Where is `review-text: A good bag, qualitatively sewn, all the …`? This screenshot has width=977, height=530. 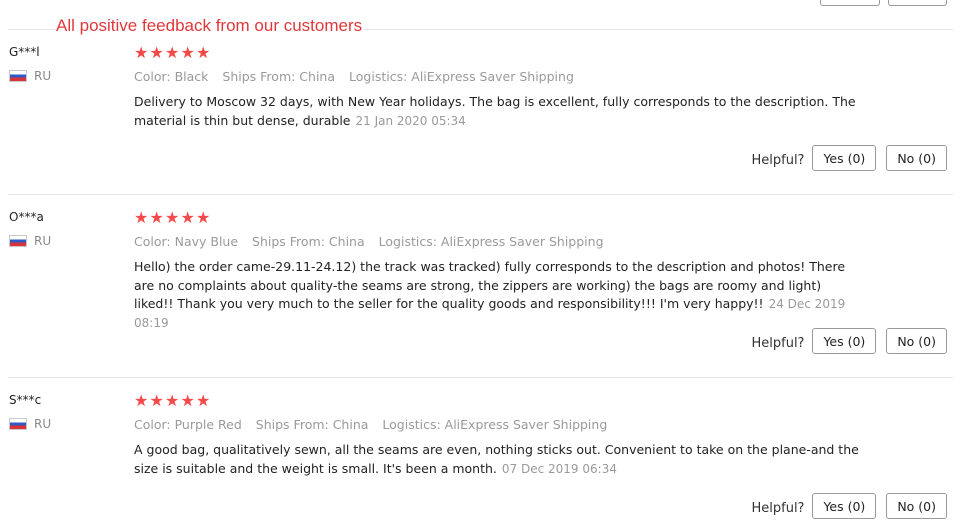
review-text: A good bag, qualitatively sewn, all the … is located at coordinates (499, 459).